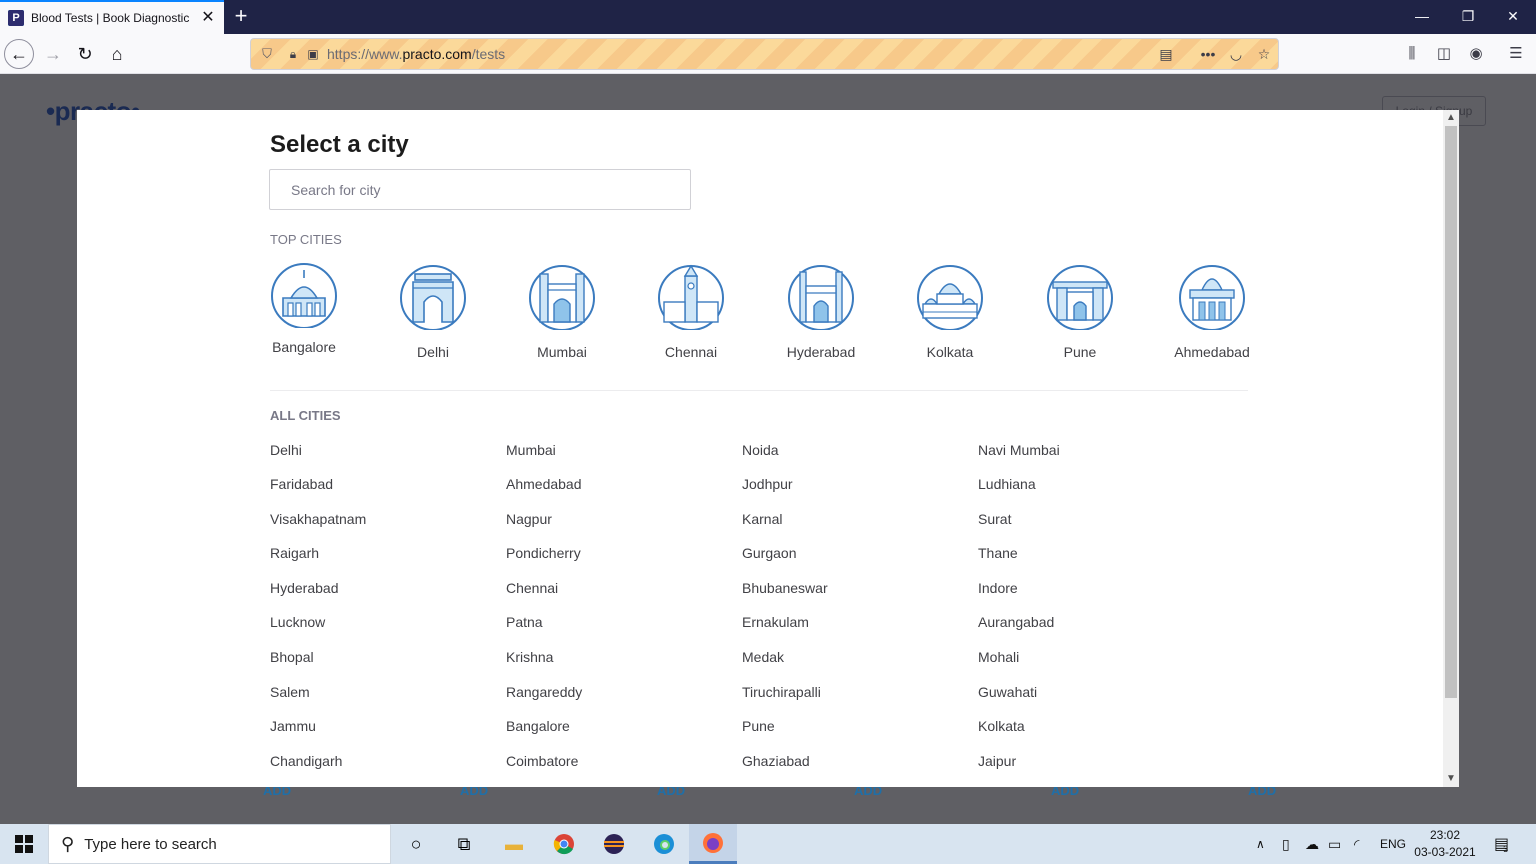  What do you see at coordinates (112, 17) in the screenshot?
I see `browser-tab-active: P Blood Tests | Book Diagnostic Tests ✕` at bounding box center [112, 17].